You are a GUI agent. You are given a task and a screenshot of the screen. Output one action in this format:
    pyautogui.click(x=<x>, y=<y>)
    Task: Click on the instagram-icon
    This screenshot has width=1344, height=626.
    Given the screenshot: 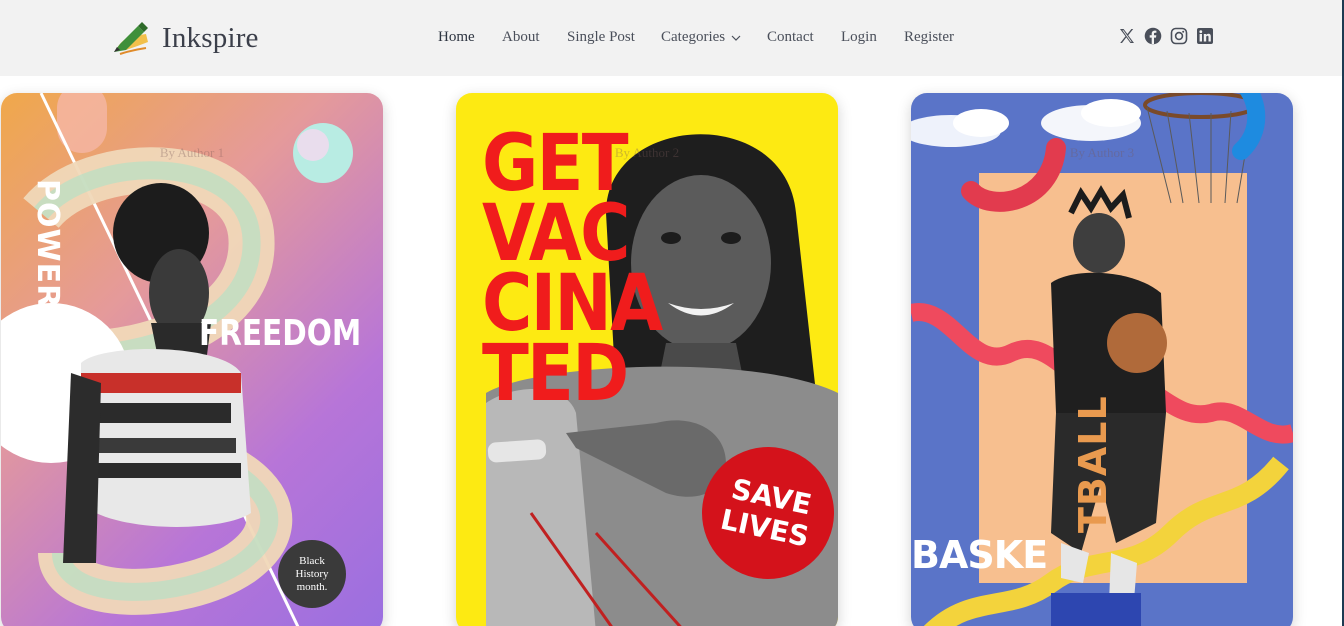 What is the action you would take?
    pyautogui.click(x=1179, y=36)
    